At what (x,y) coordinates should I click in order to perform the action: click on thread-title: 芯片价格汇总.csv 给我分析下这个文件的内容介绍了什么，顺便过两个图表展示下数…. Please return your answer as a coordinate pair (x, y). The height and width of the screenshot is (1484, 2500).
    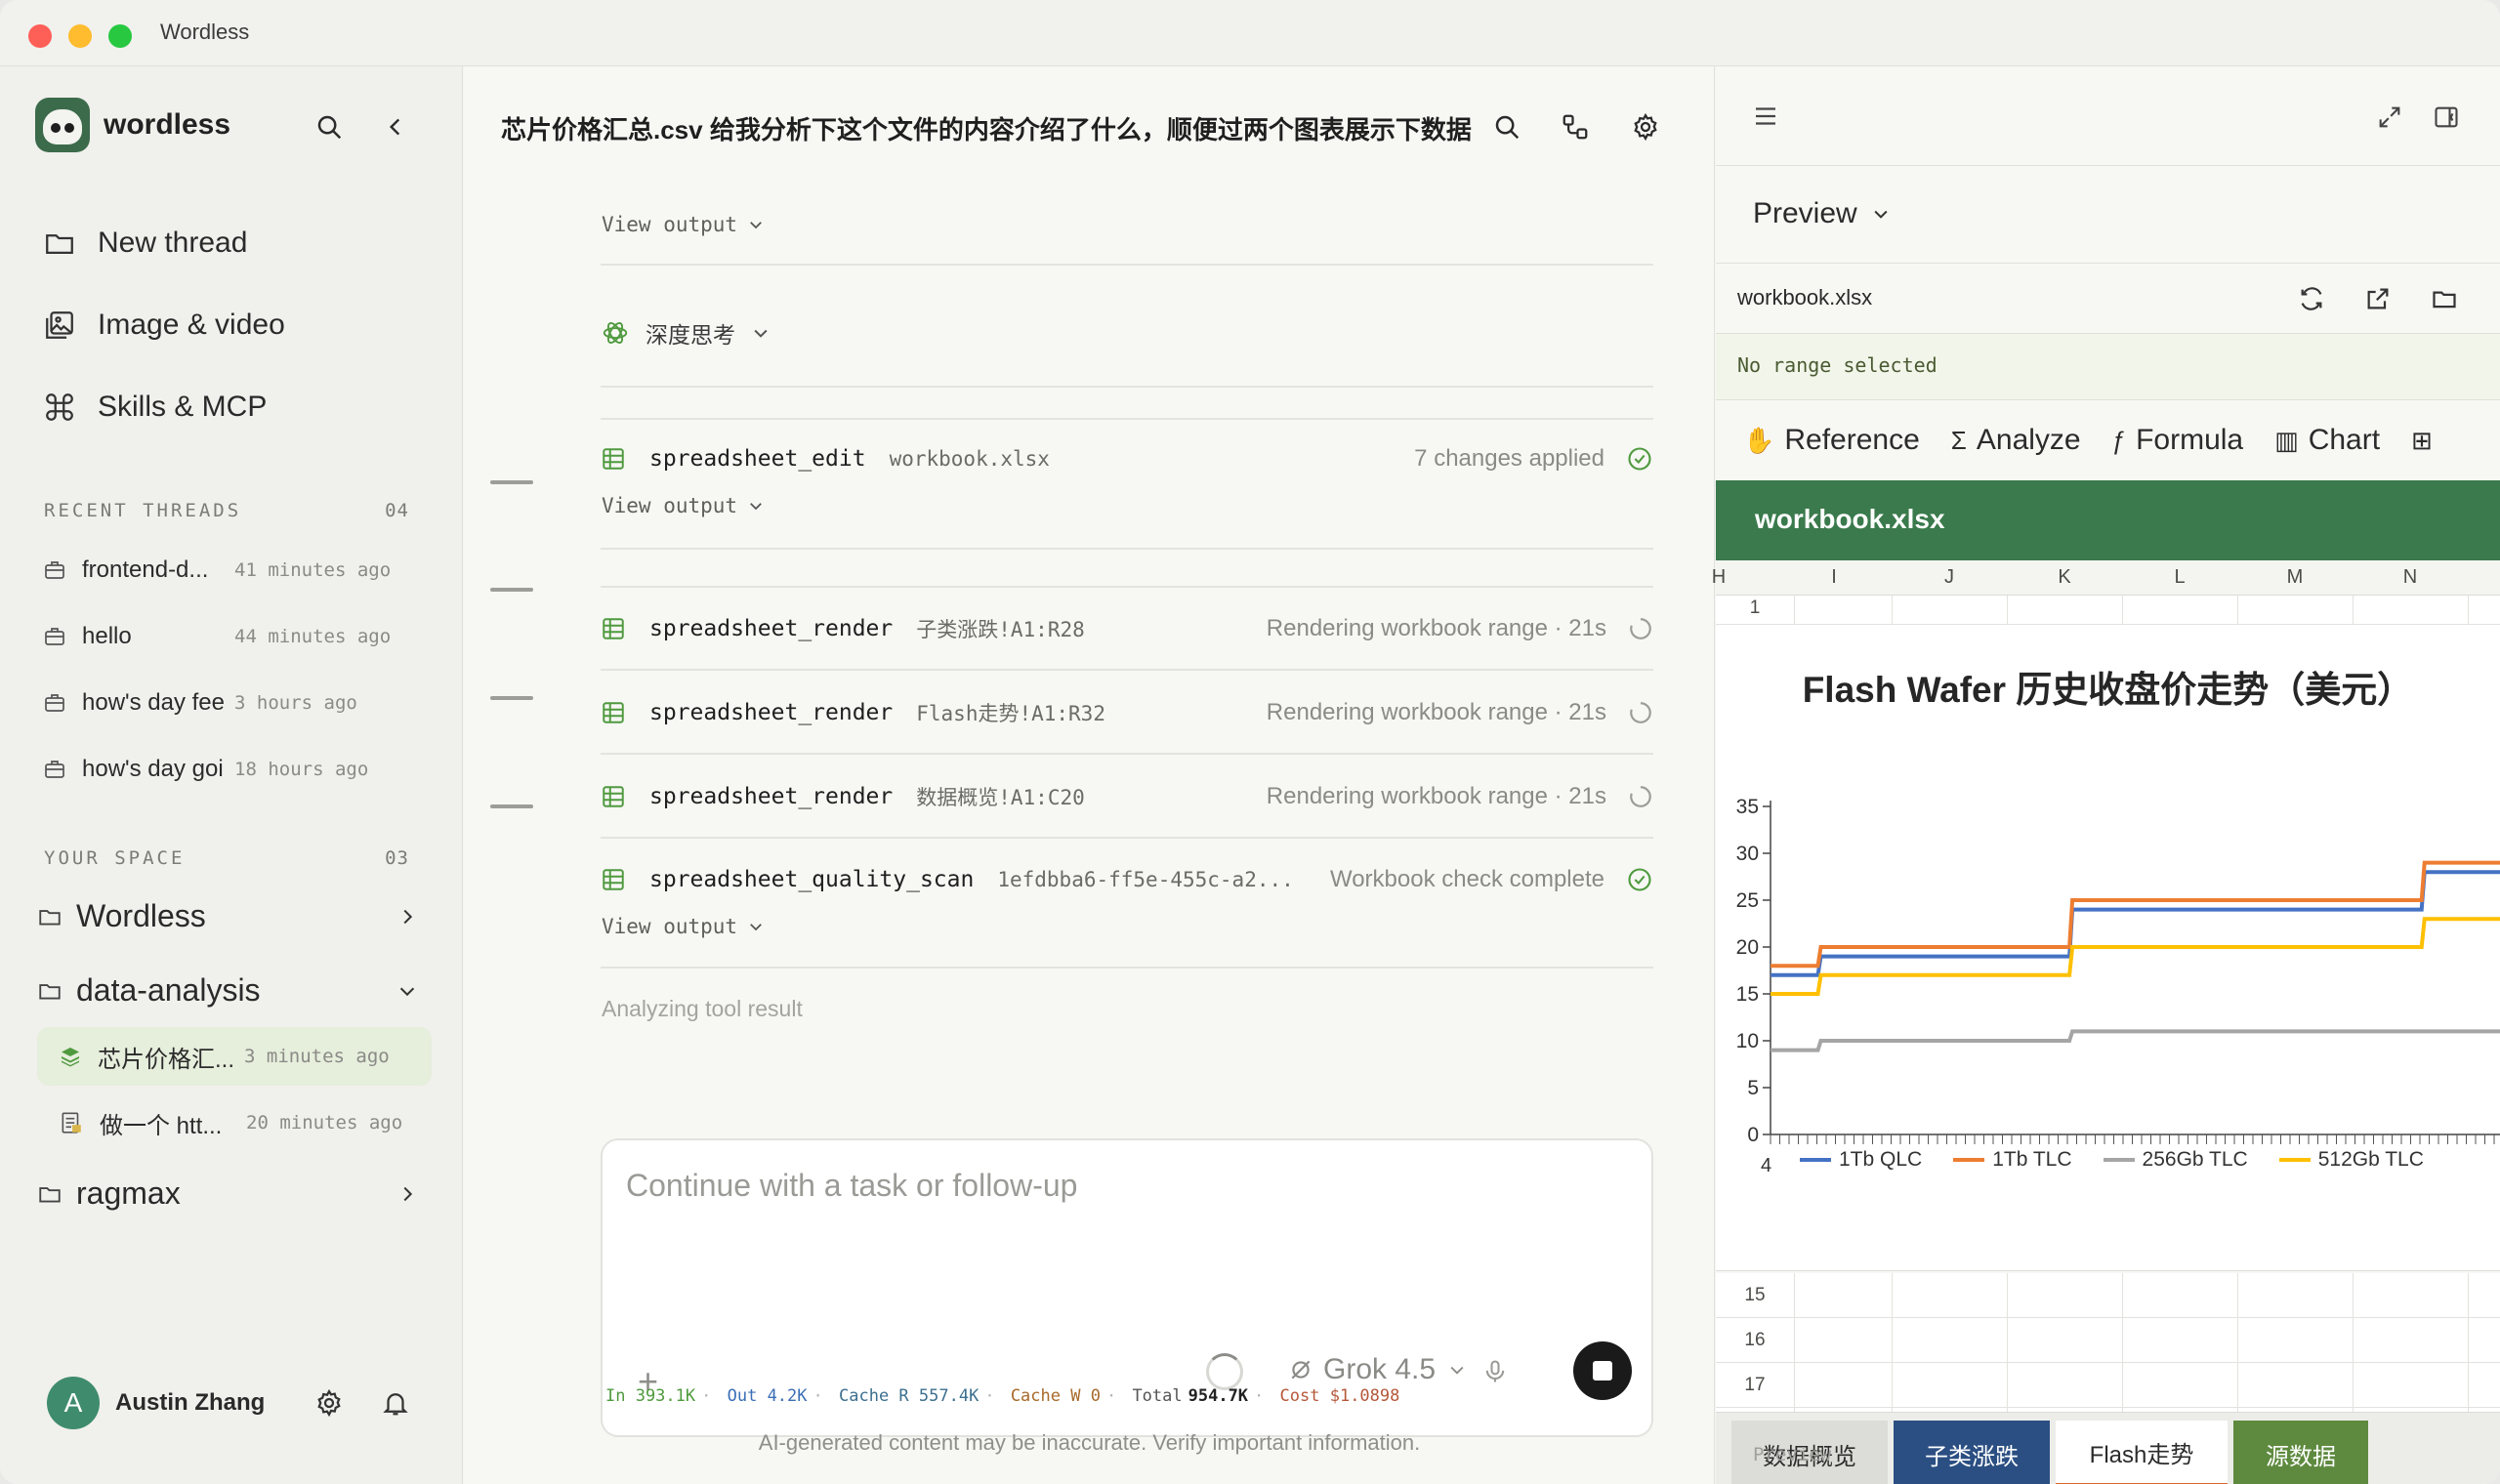
    Looking at the image, I should click on (986, 130).